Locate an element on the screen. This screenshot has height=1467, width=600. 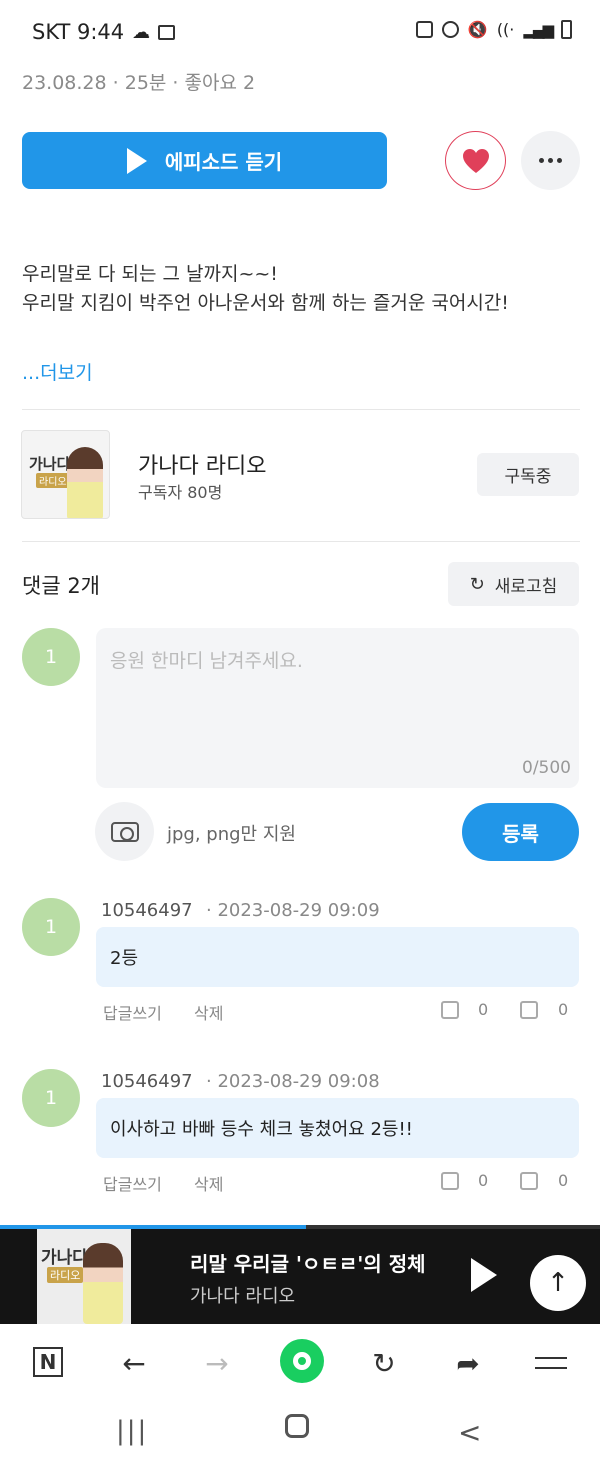
home-button is located at coordinates (297, 1426).